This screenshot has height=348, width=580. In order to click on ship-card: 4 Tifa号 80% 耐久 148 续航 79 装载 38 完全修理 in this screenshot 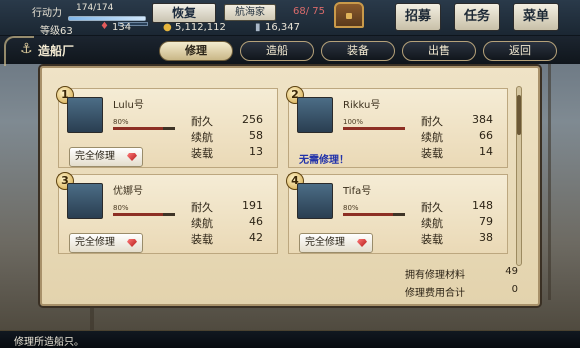, I will do `click(397, 213)`.